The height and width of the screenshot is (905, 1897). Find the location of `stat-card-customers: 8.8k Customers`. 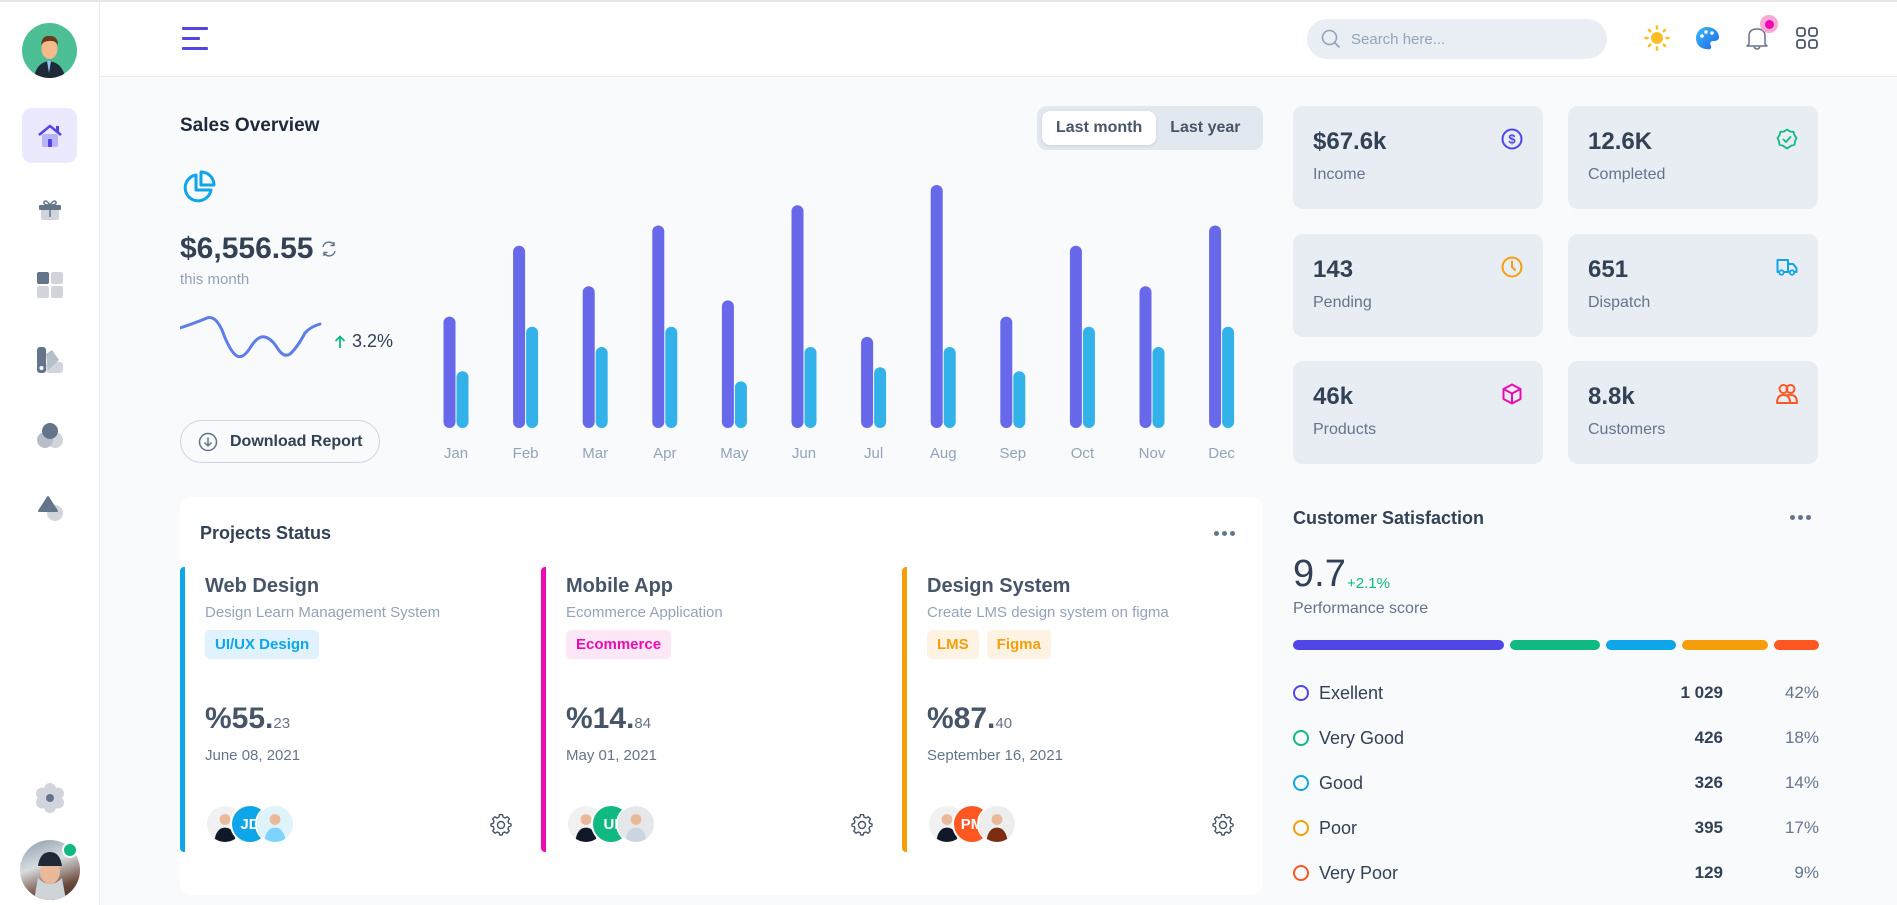

stat-card-customers: 8.8k Customers is located at coordinates (1693, 412).